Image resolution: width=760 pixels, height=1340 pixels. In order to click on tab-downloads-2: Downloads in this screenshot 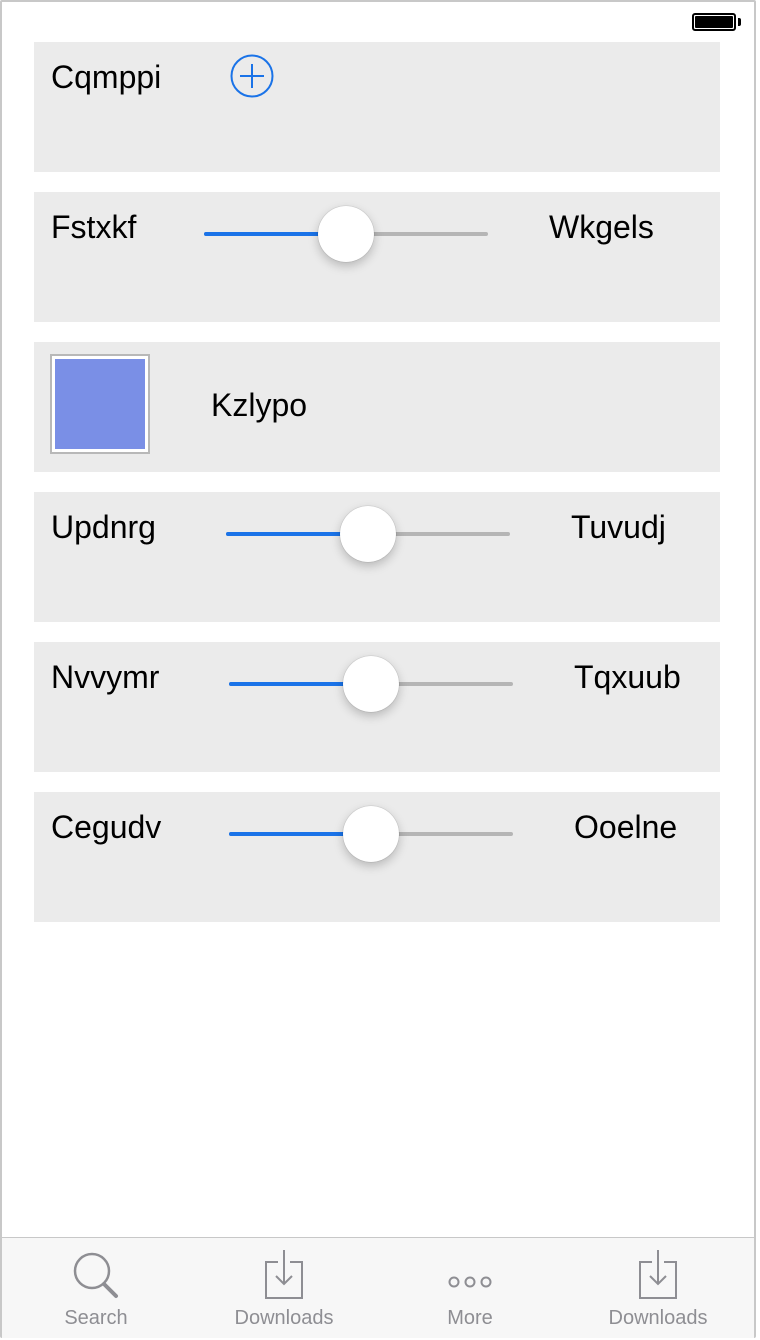, I will do `click(658, 1288)`.